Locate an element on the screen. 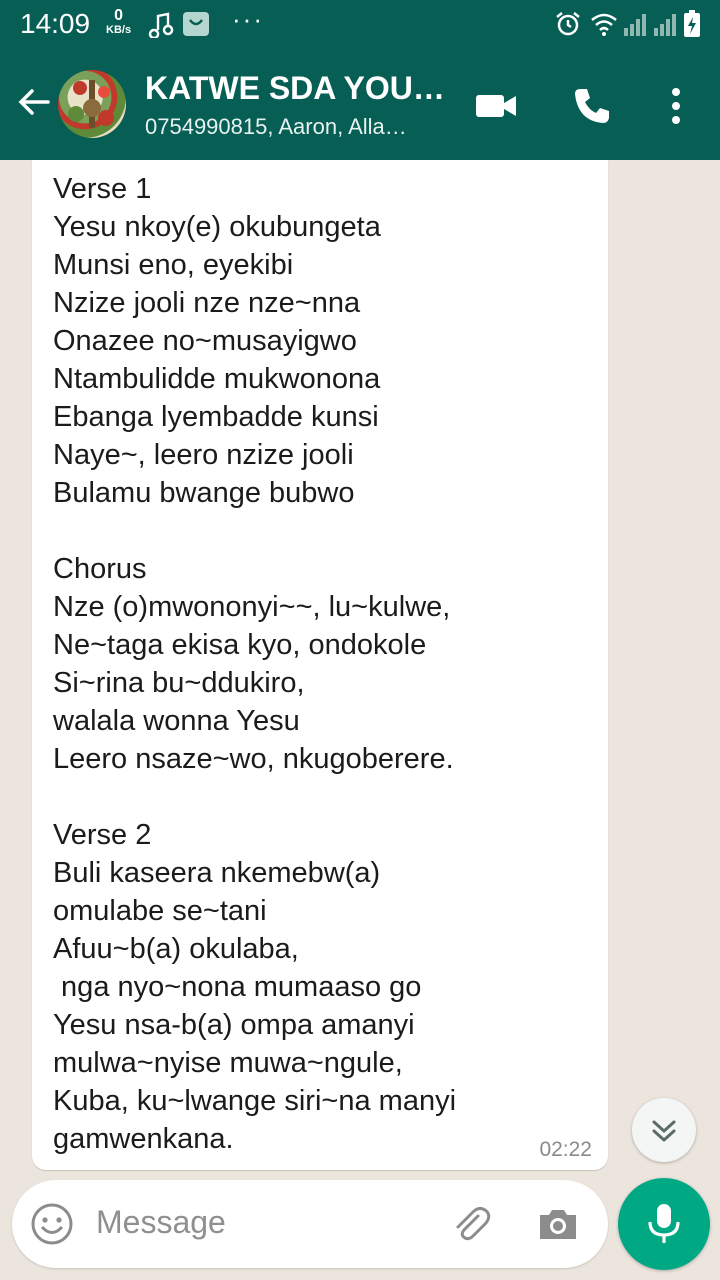  message-input-bar: Message is located at coordinates (310, 1224).